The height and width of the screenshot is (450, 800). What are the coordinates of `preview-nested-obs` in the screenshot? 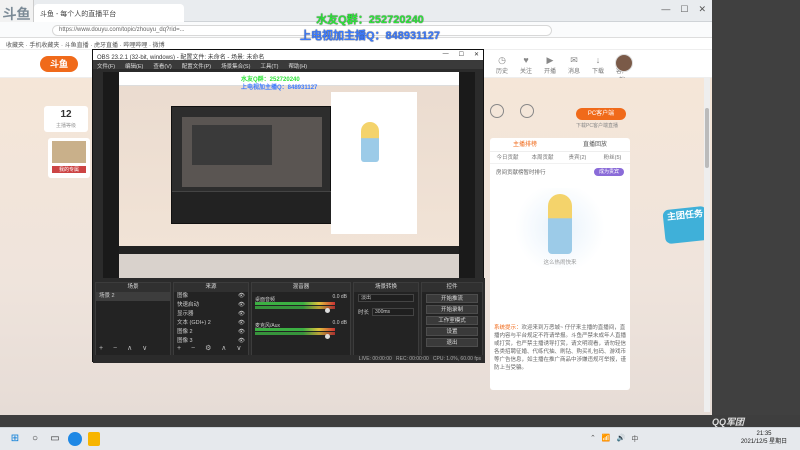 It's located at (251, 165).